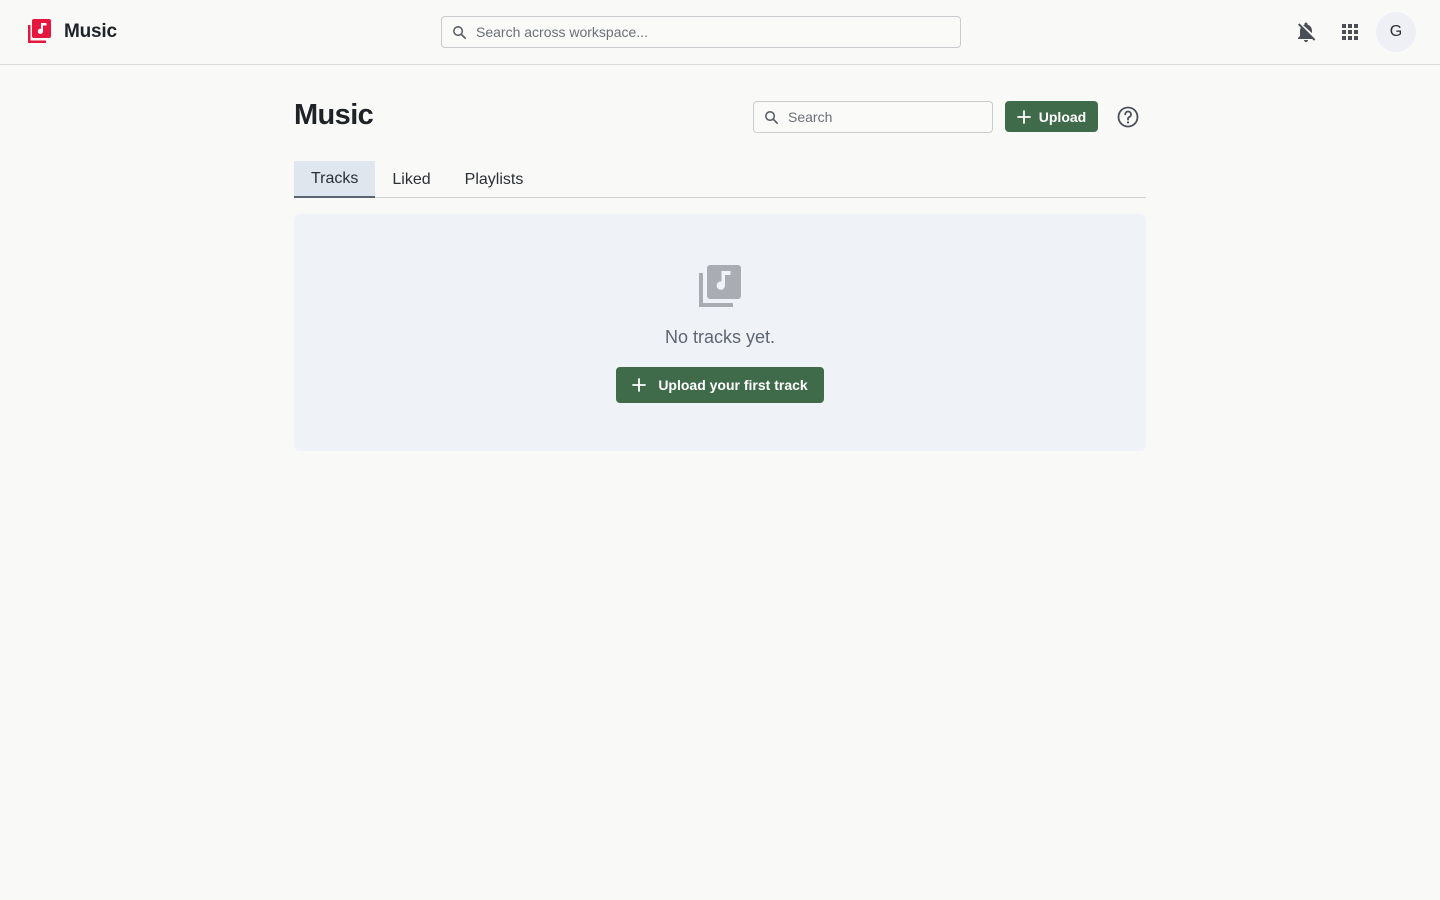  I want to click on upload-first-track-label: Upload your first track, so click(733, 385).